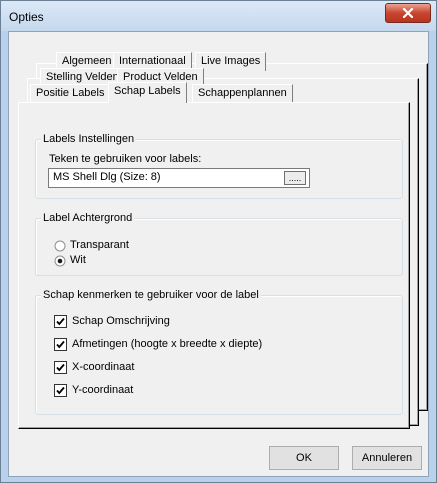 Image resolution: width=437 pixels, height=483 pixels. Describe the element at coordinates (242, 93) in the screenshot. I see `tab-schappenplannen: Schappenplannen` at that location.